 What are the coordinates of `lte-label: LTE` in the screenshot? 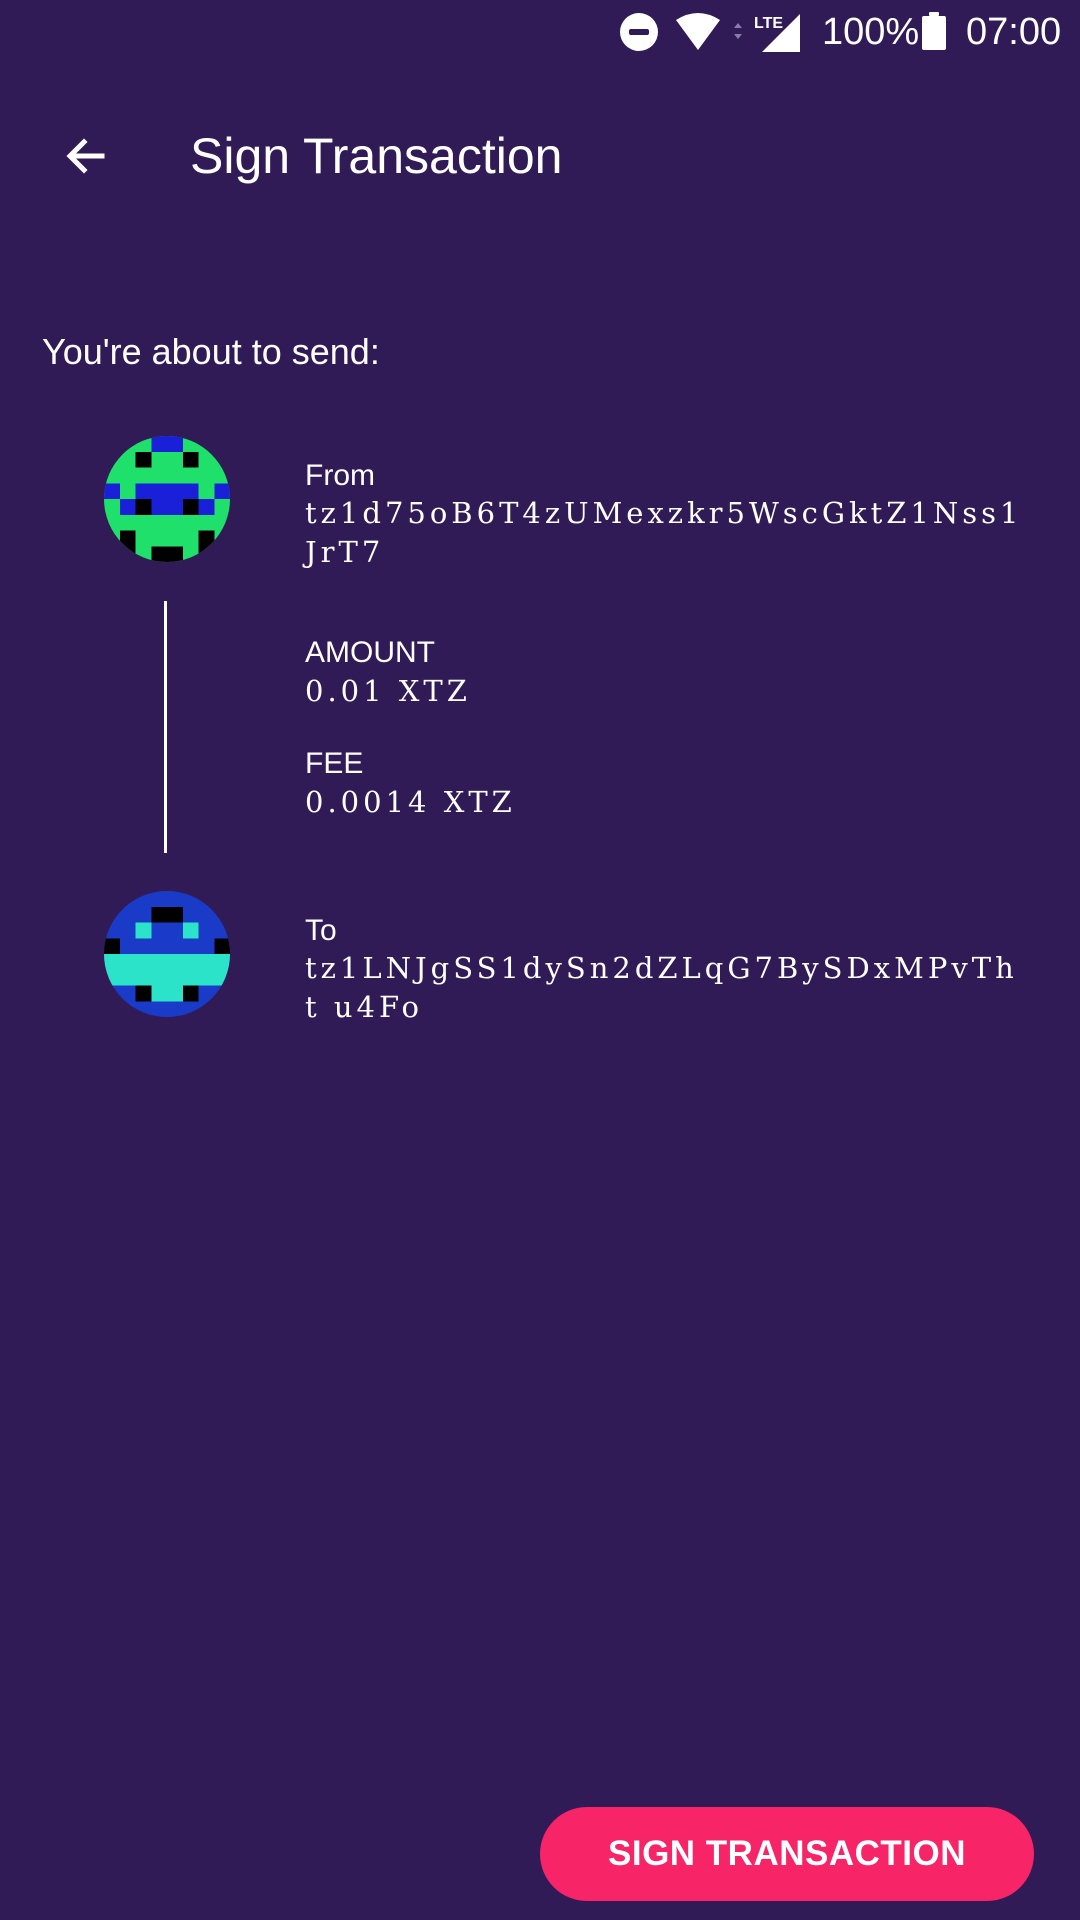 It's located at (768, 23).